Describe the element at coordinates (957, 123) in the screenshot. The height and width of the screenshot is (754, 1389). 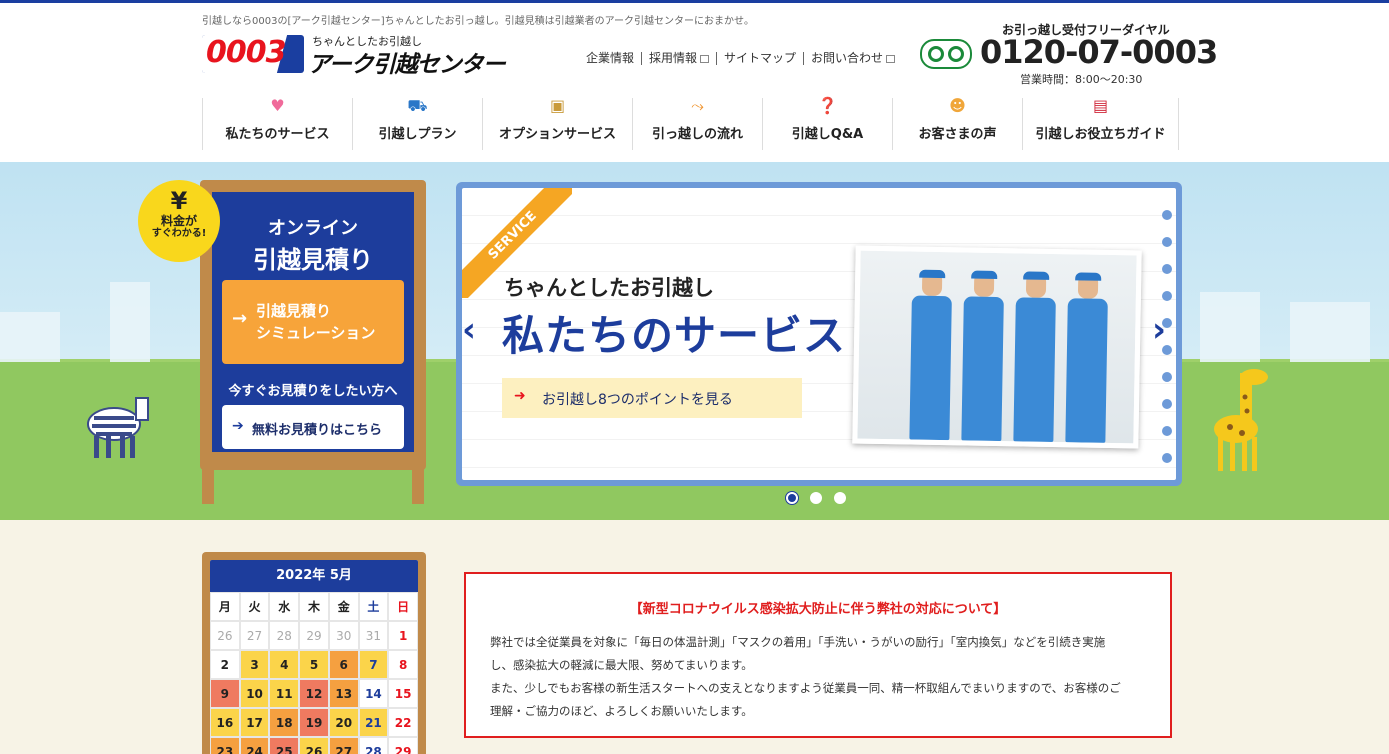
I see `nav-item-voices: ☻ お客さまの声` at that location.